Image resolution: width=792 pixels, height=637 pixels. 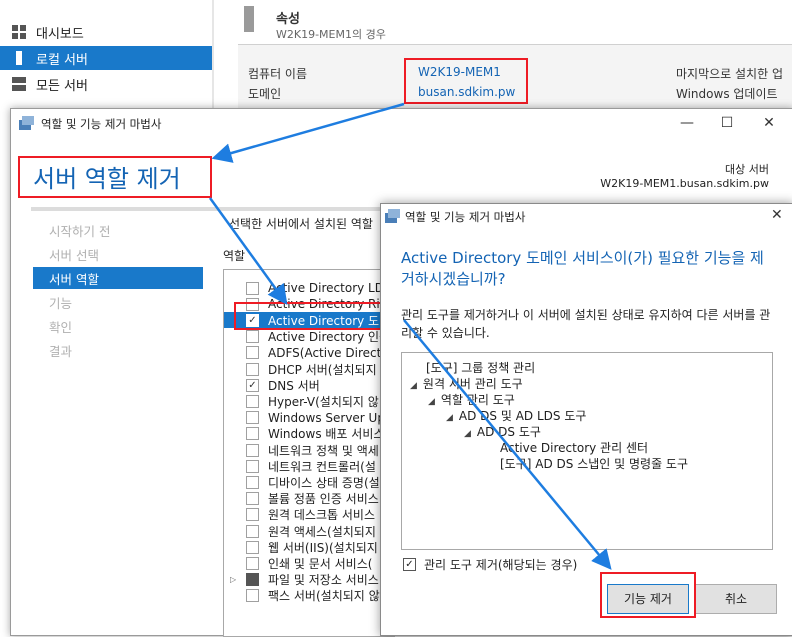 I want to click on windows-update-label: Windows 업데이트, so click(x=727, y=94).